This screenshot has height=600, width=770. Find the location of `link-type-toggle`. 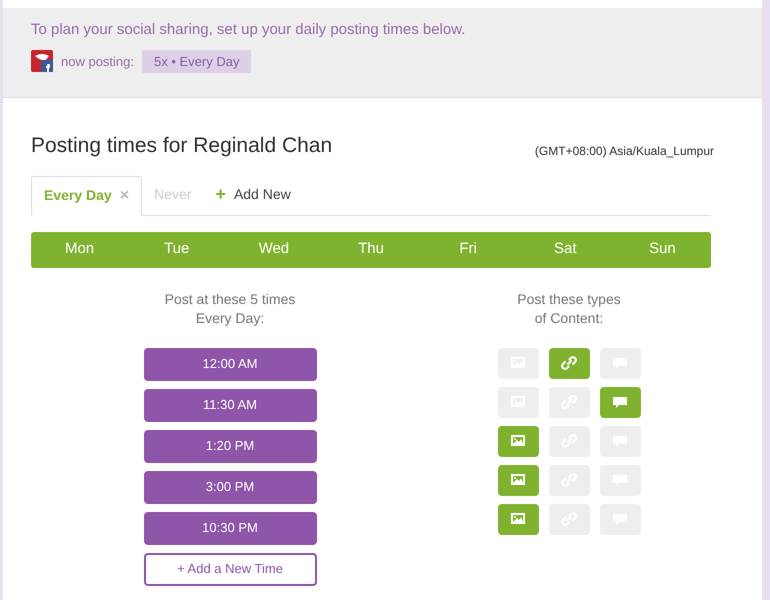

link-type-toggle is located at coordinates (569, 363).